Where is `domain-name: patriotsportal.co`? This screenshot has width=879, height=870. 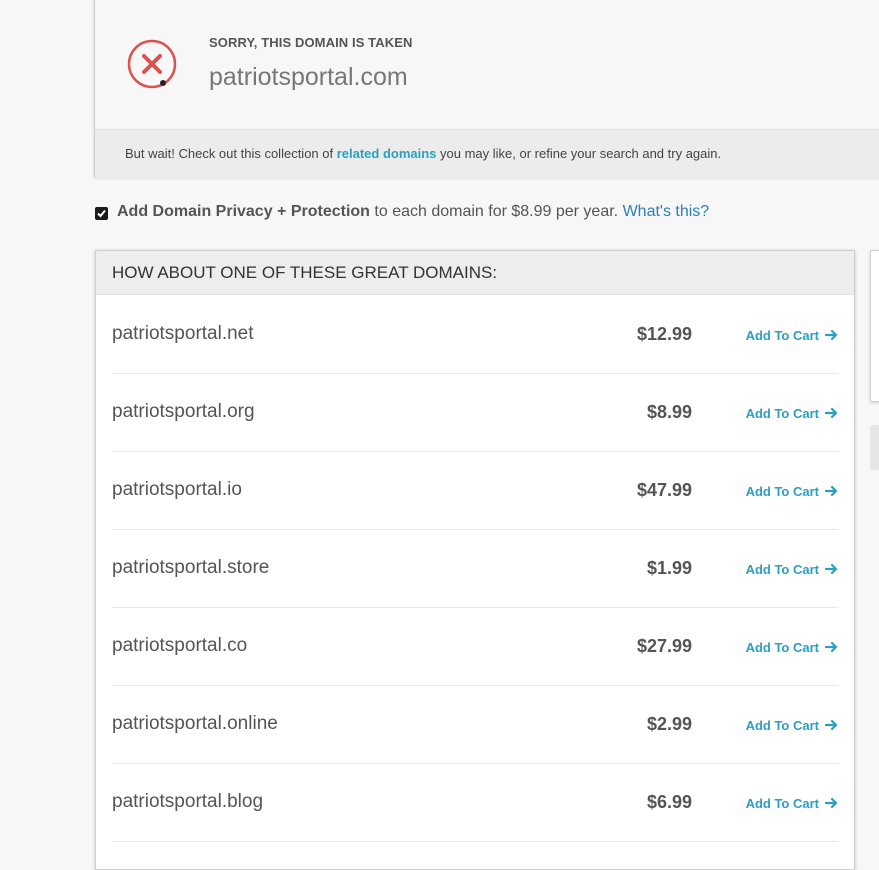
domain-name: patriotsportal.co is located at coordinates (180, 645).